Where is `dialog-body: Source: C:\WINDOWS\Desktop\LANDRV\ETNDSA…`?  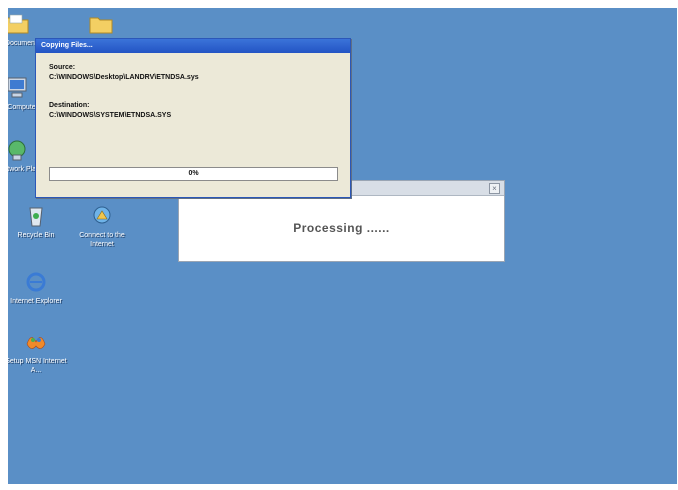 dialog-body: Source: C:\WINDOWS\Desktop\LANDRV\ETNDSA… is located at coordinates (194, 92).